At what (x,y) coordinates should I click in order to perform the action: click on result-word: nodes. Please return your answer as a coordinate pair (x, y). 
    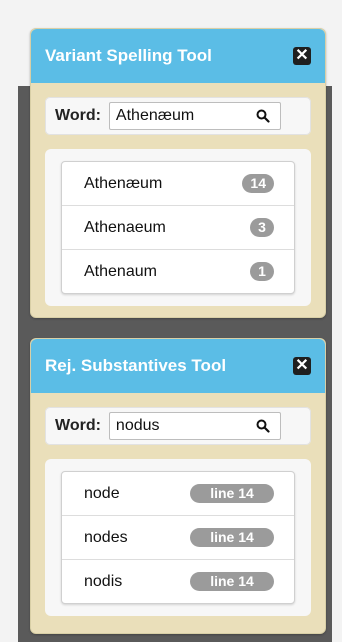
    Looking at the image, I should click on (106, 537).